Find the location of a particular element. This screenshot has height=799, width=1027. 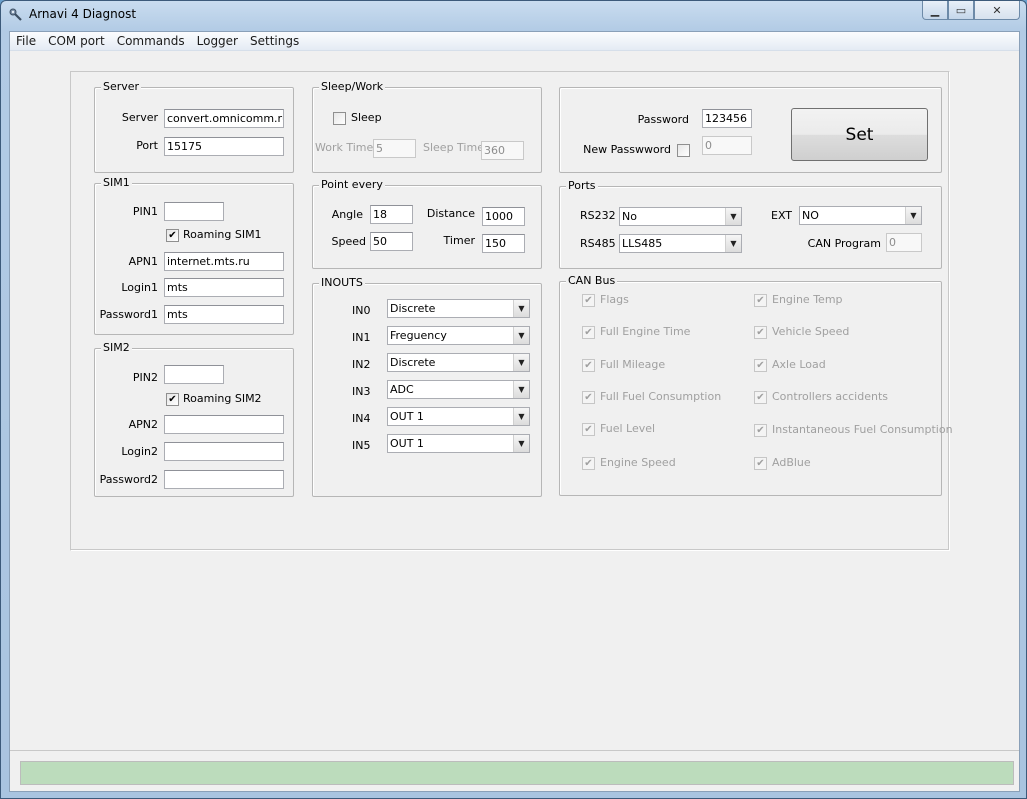

menu-file: File is located at coordinates (26, 41).